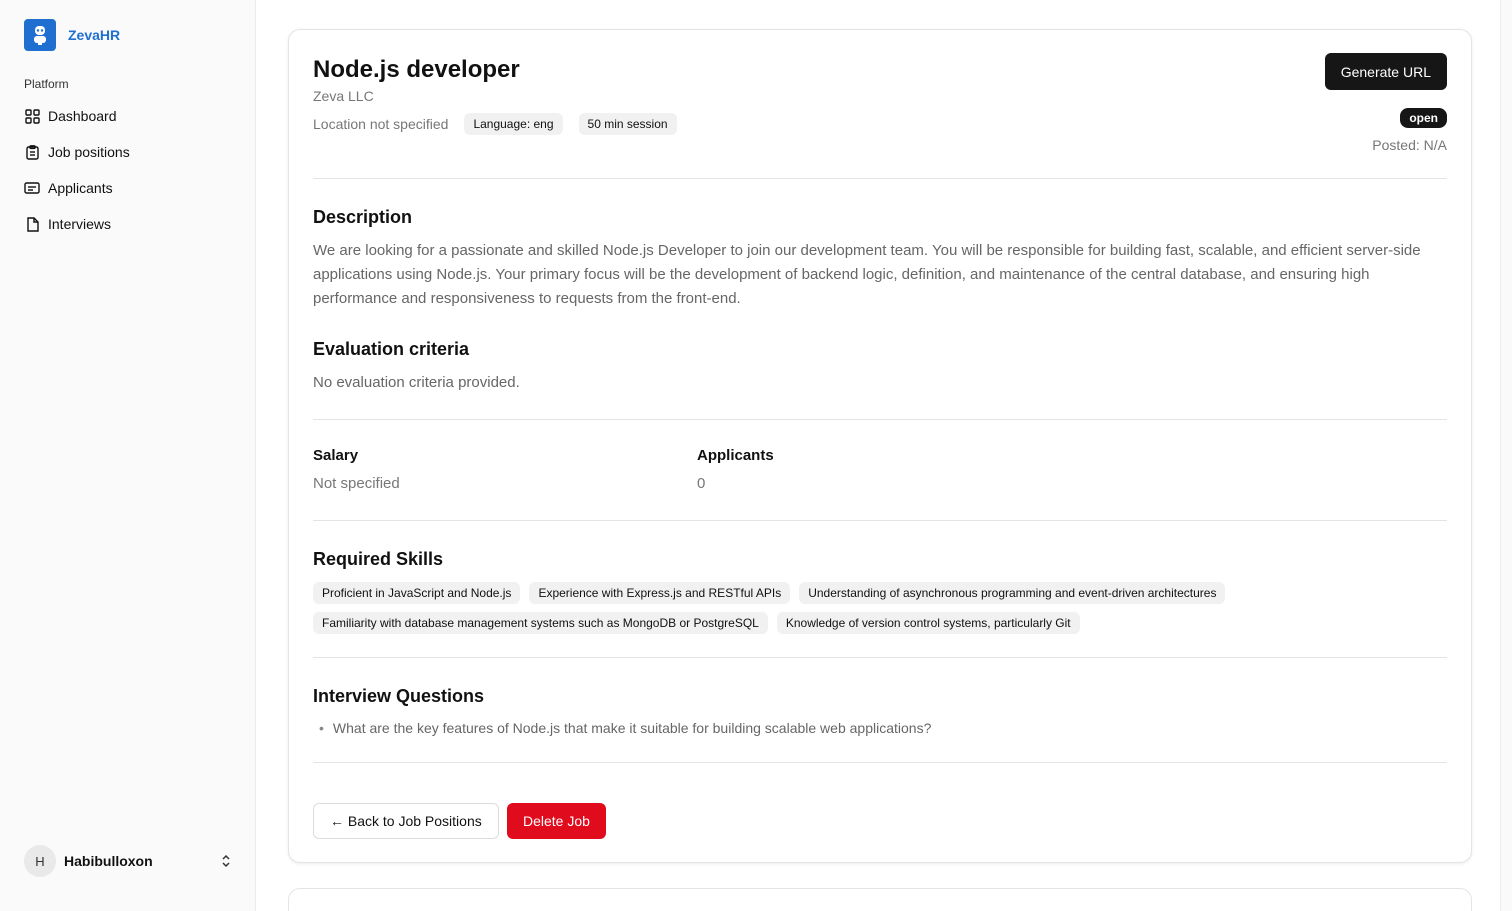 Image resolution: width=1512 pixels, height=911 pixels. I want to click on salary-label: Salary, so click(336, 455).